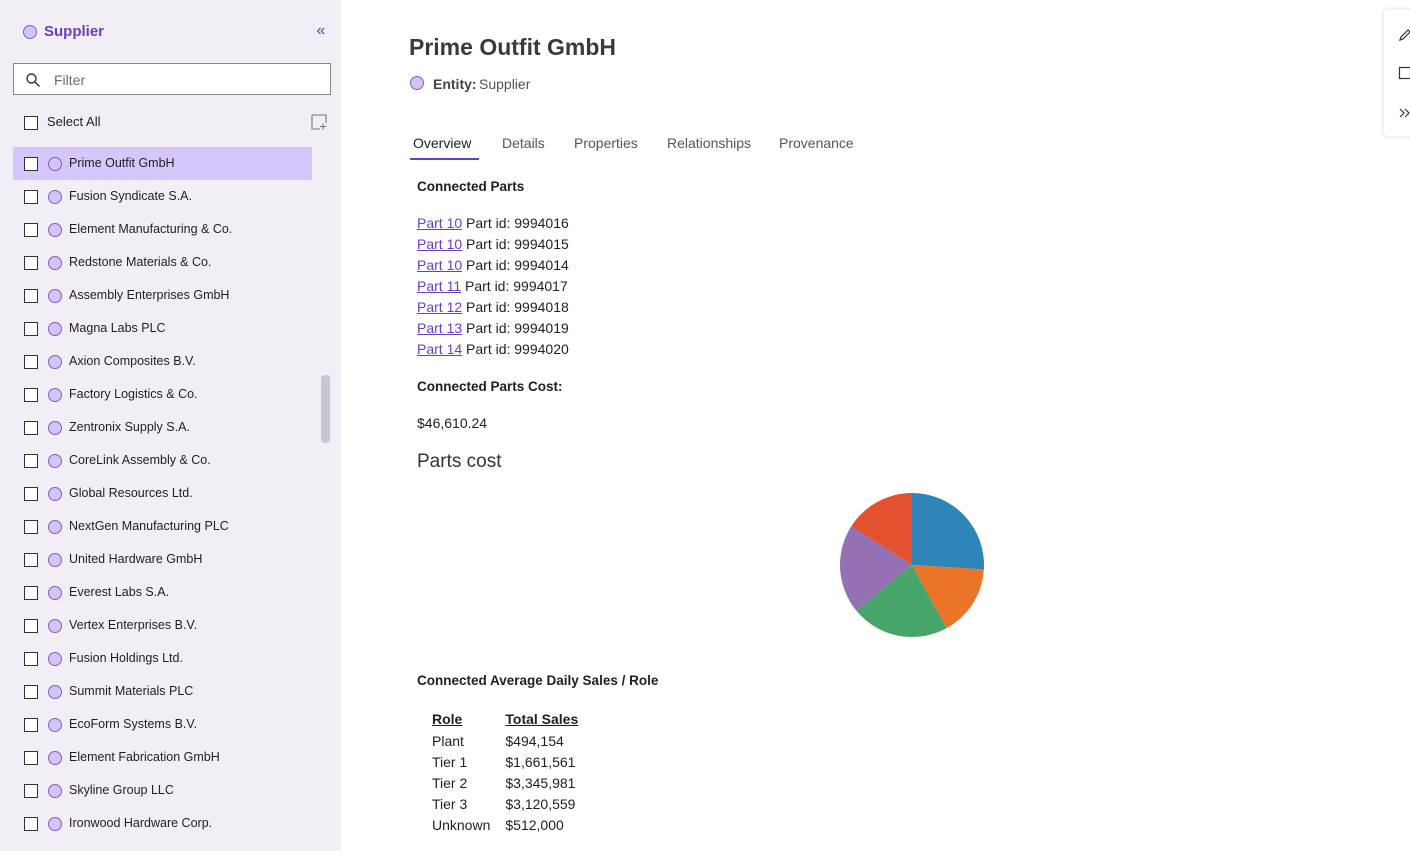 This screenshot has height=851, width=1410. What do you see at coordinates (162, 295) in the screenshot?
I see `list-item: Assembly Enterprises GmbH` at bounding box center [162, 295].